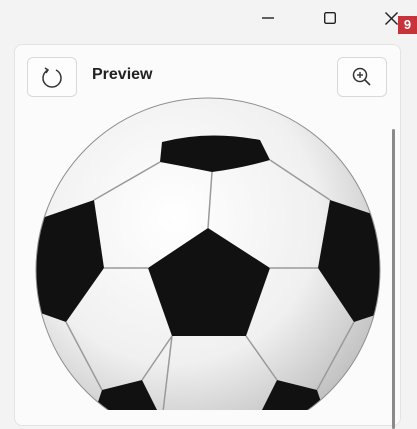  I want to click on scrollbar, so click(393, 279).